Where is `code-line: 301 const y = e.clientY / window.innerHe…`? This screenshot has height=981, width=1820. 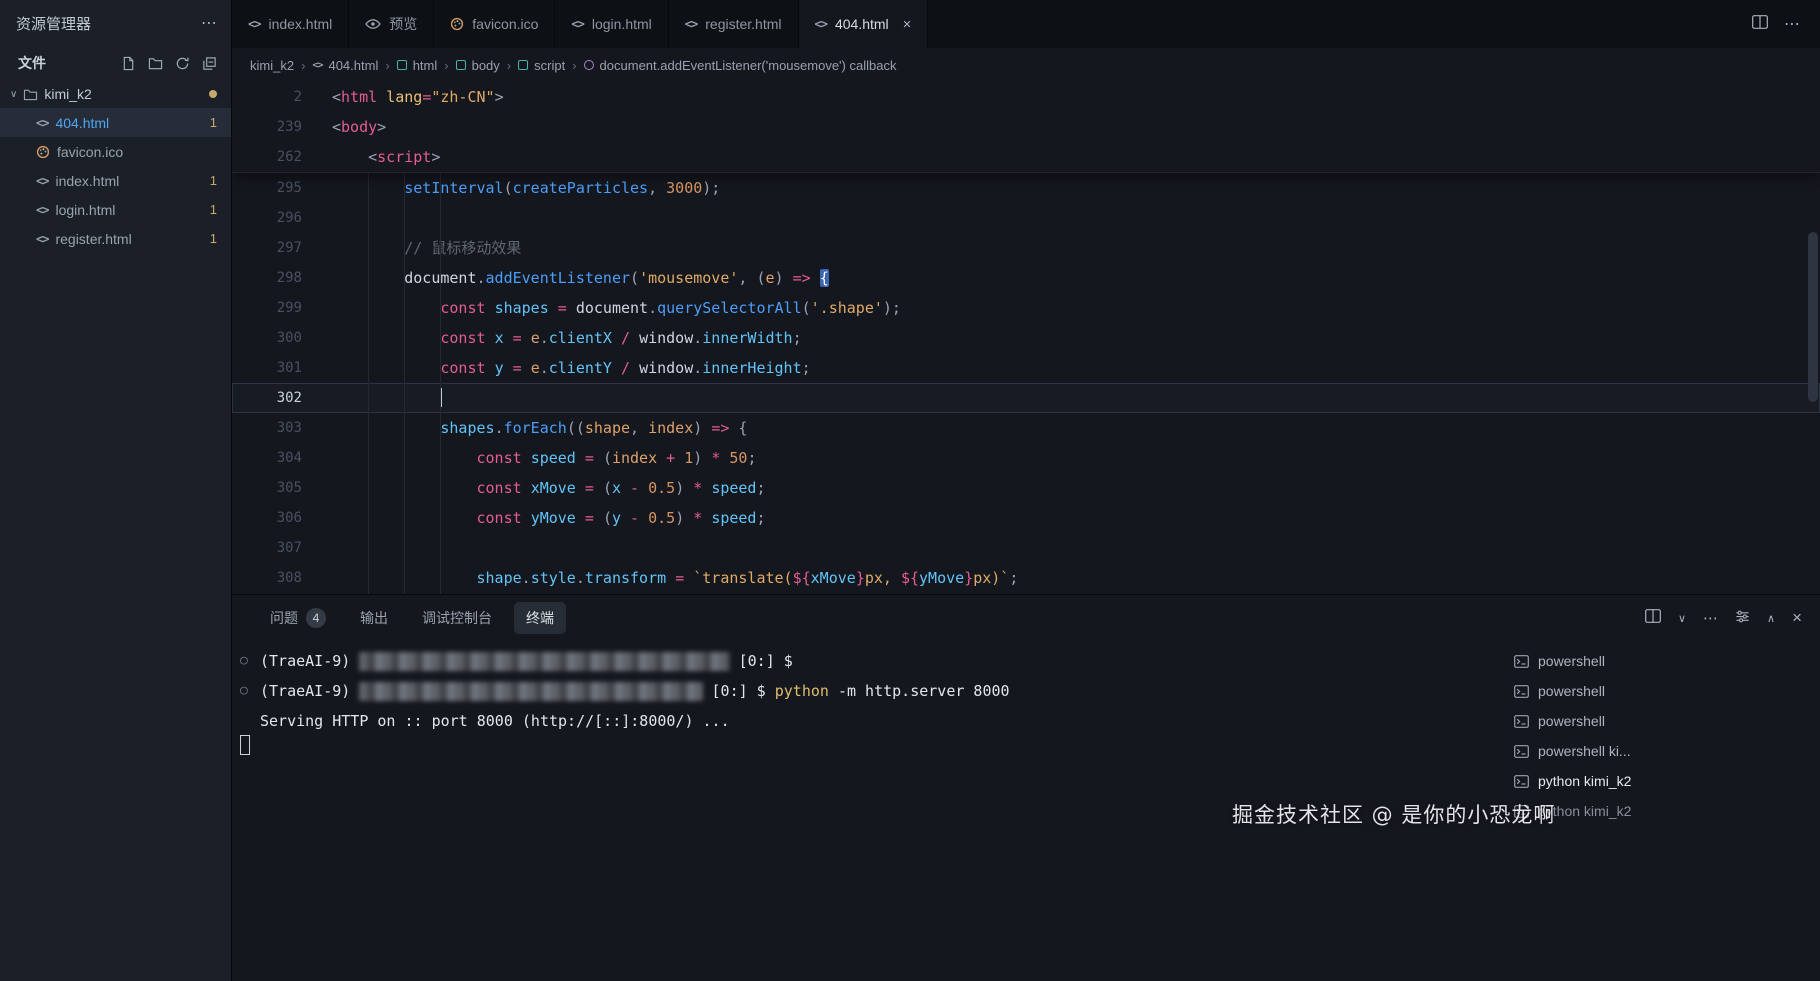
code-line: 301 const y = e.clientY / window.innerHe… is located at coordinates (1026, 368).